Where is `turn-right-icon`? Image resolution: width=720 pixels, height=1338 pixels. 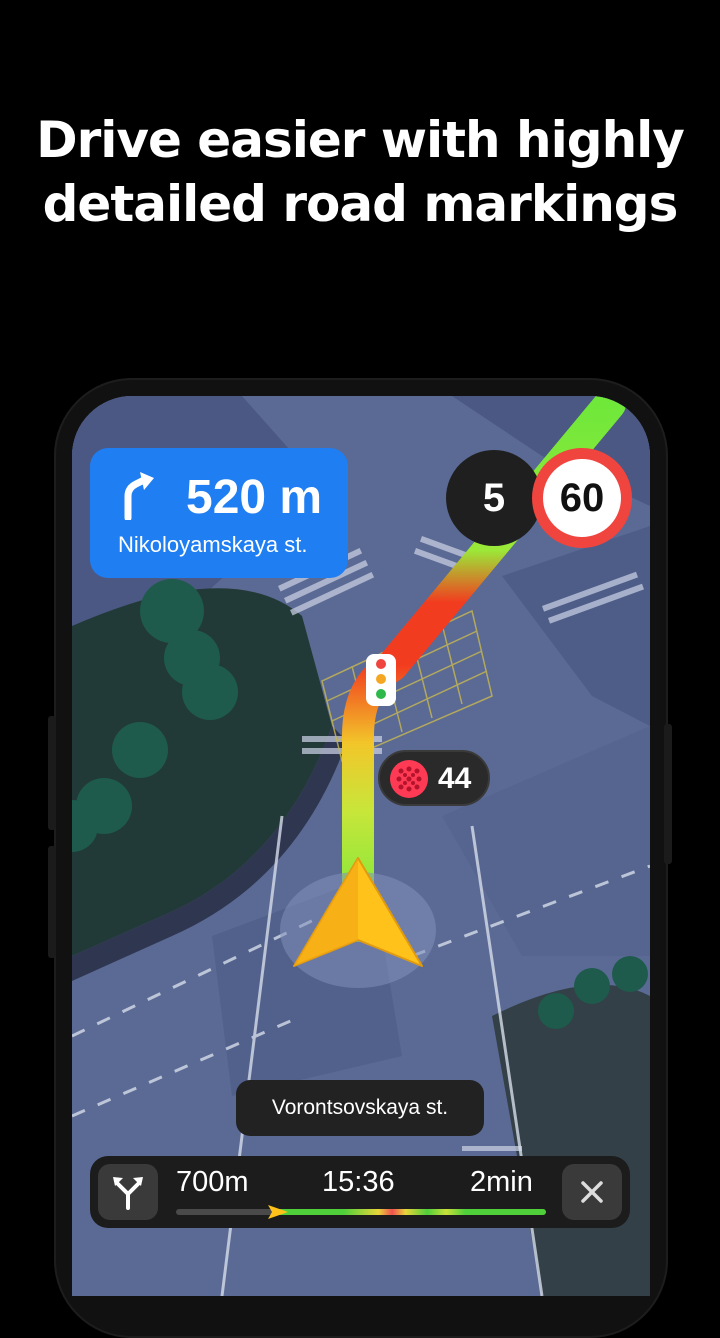
turn-right-icon is located at coordinates (139, 496).